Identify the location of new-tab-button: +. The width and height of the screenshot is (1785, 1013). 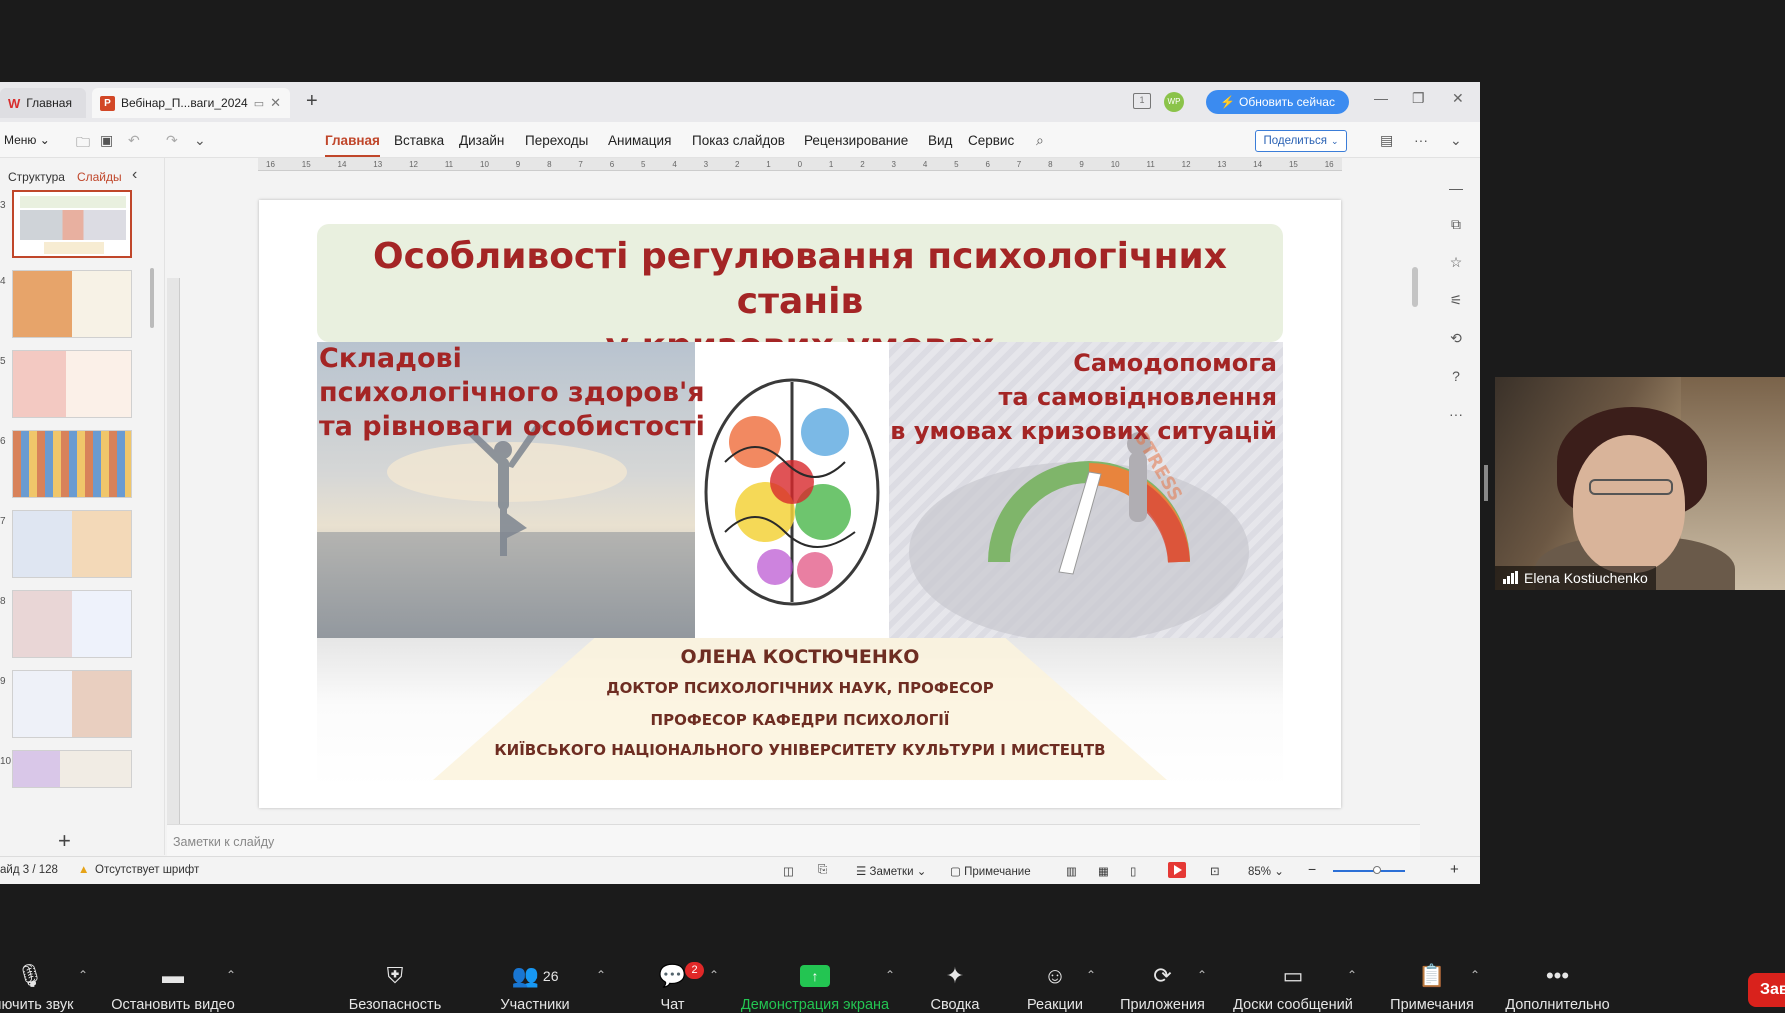
(312, 101).